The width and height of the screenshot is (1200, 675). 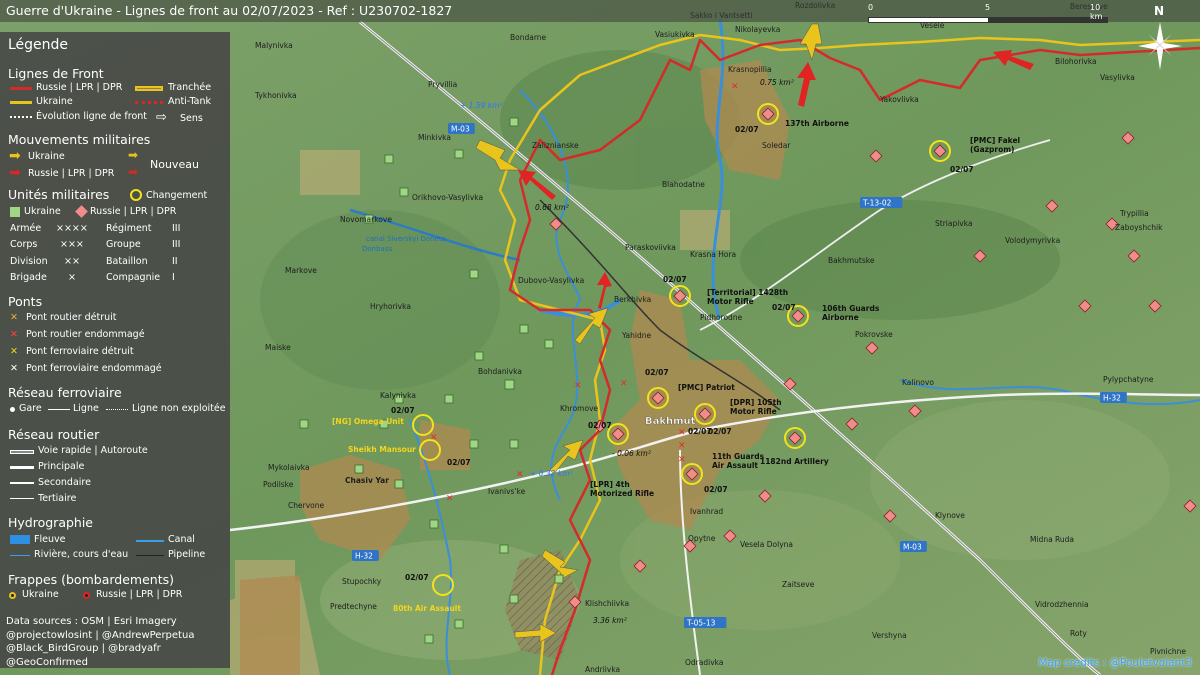 What do you see at coordinates (15, 156) in the screenshot?
I see `ukraine-arrow-icon: ➡` at bounding box center [15, 156].